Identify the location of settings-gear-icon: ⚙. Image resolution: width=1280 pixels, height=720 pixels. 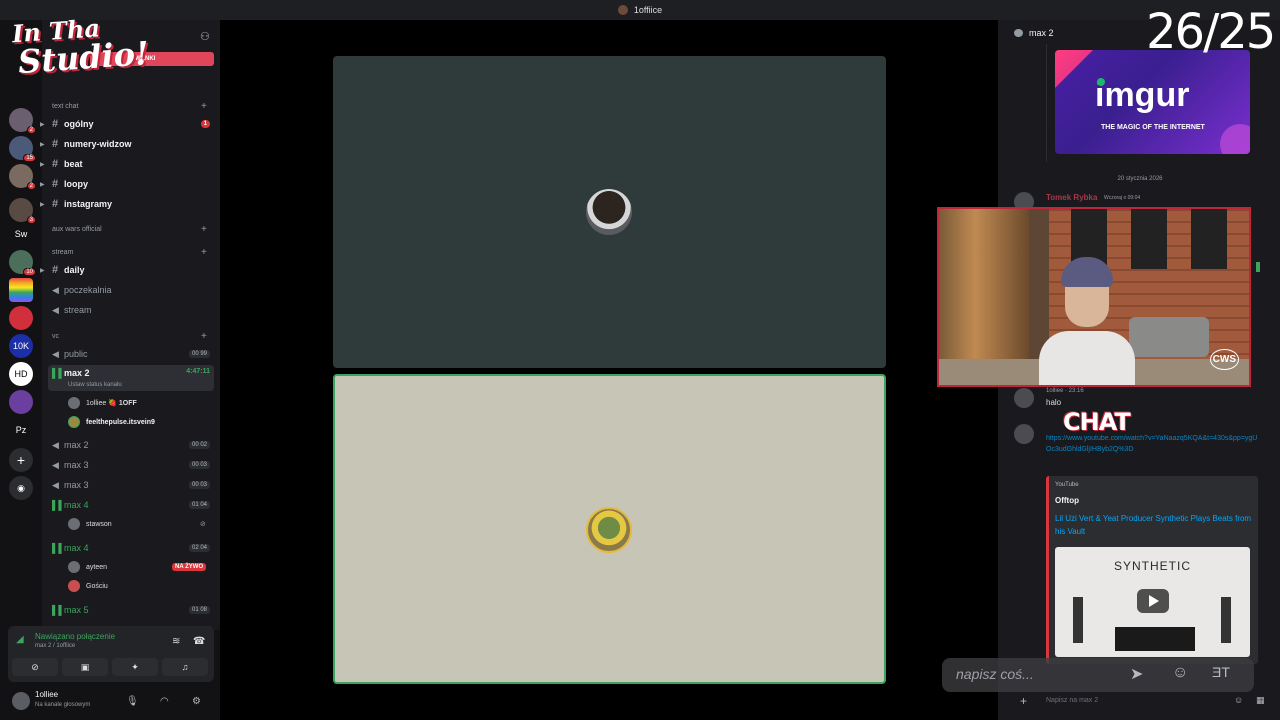
(196, 701).